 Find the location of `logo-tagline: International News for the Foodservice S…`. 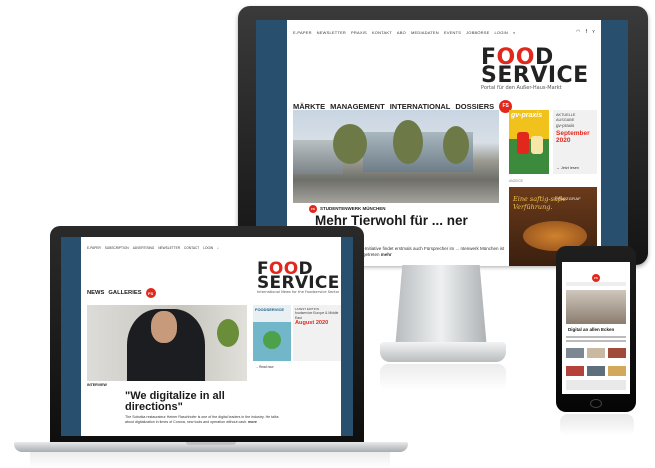

logo-tagline: International News for the Foodservice S… is located at coordinates (298, 292).